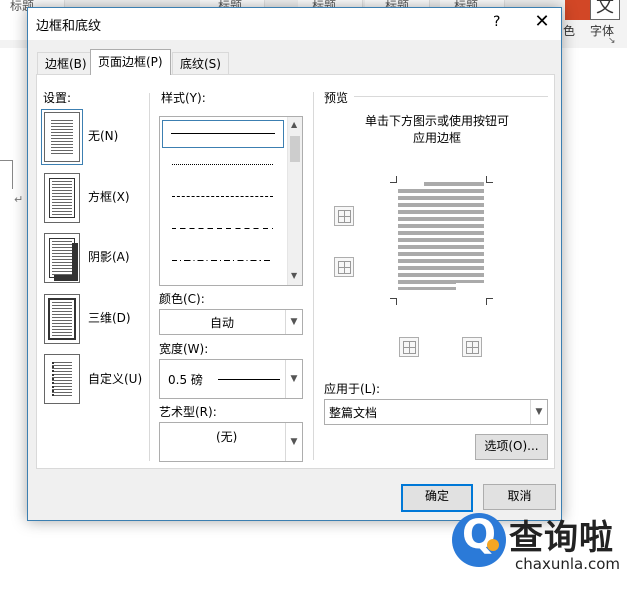  I want to click on setting-none-label: 无(N), so click(103, 135).